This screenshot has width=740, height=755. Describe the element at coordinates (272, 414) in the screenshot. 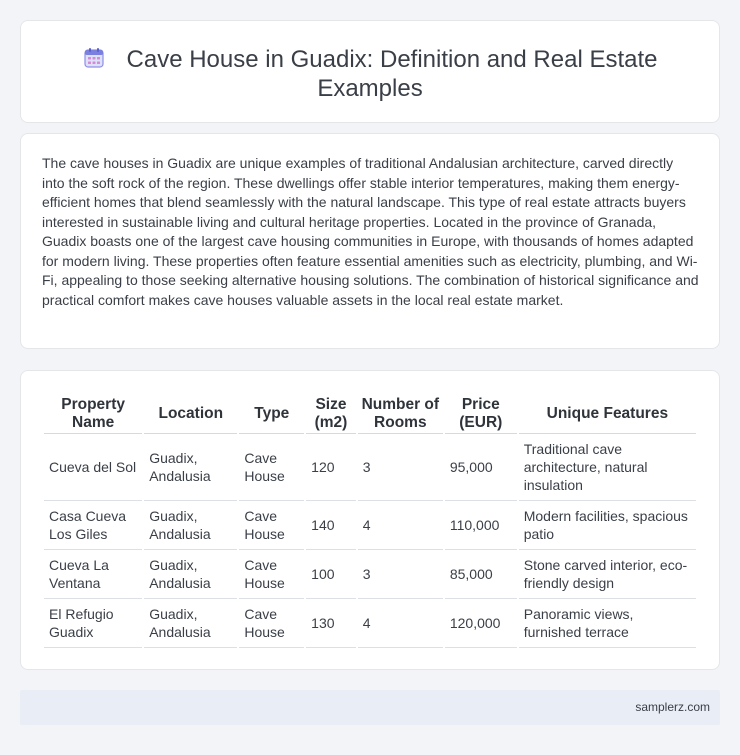

I see `header-type: Type` at that location.